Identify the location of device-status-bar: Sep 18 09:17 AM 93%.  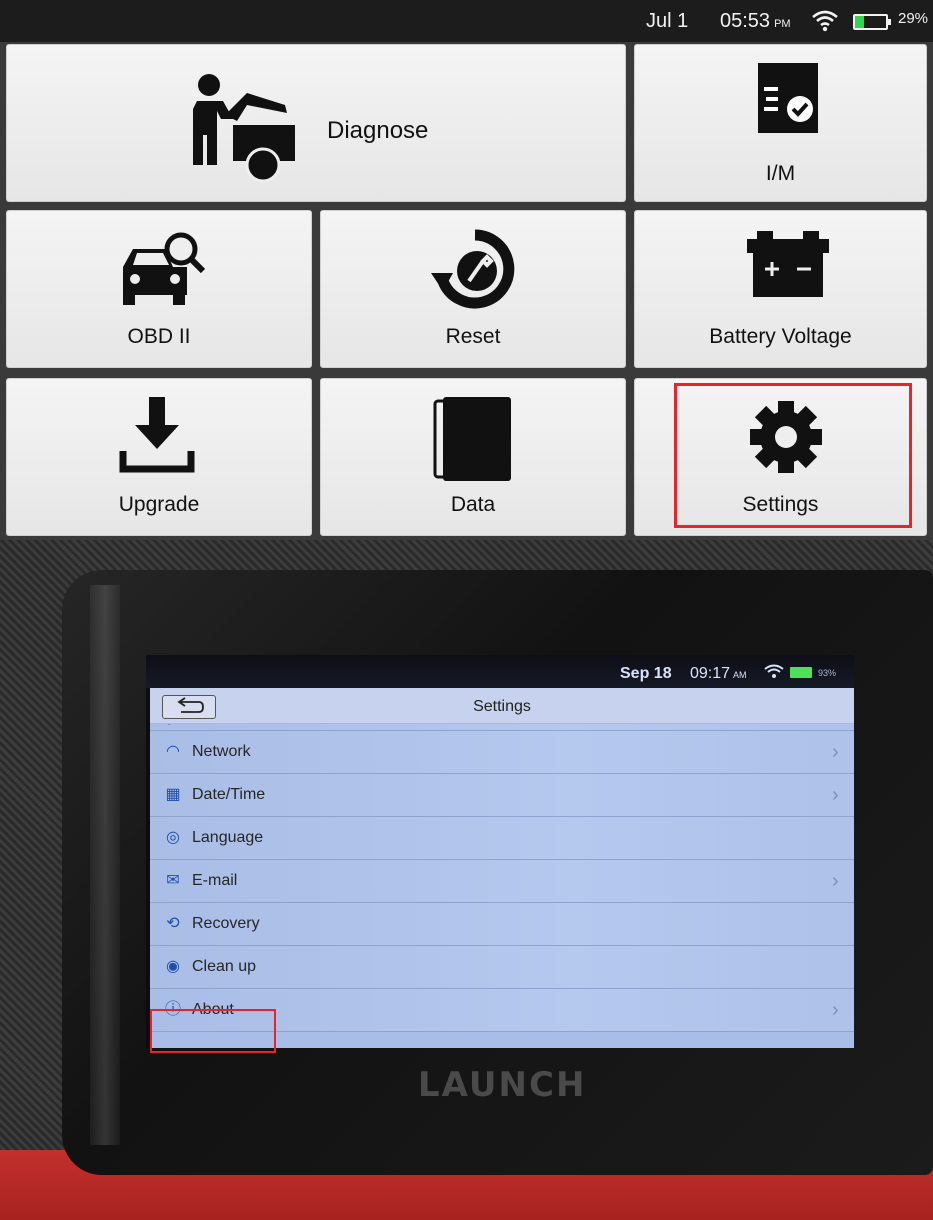
(500, 671).